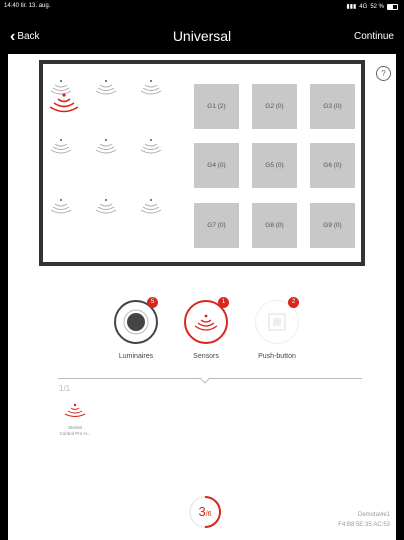 This screenshot has height=540, width=404. I want to click on push-button-label: Push-button, so click(277, 356).